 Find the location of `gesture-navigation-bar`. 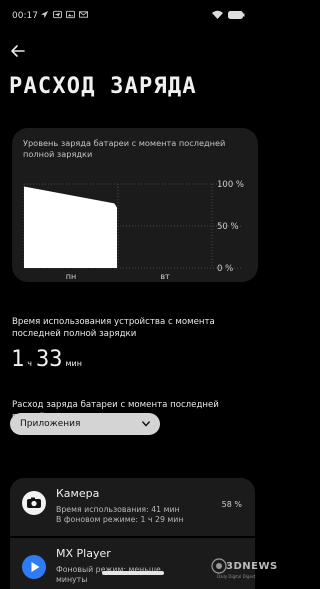

gesture-navigation-bar is located at coordinates (133, 573).